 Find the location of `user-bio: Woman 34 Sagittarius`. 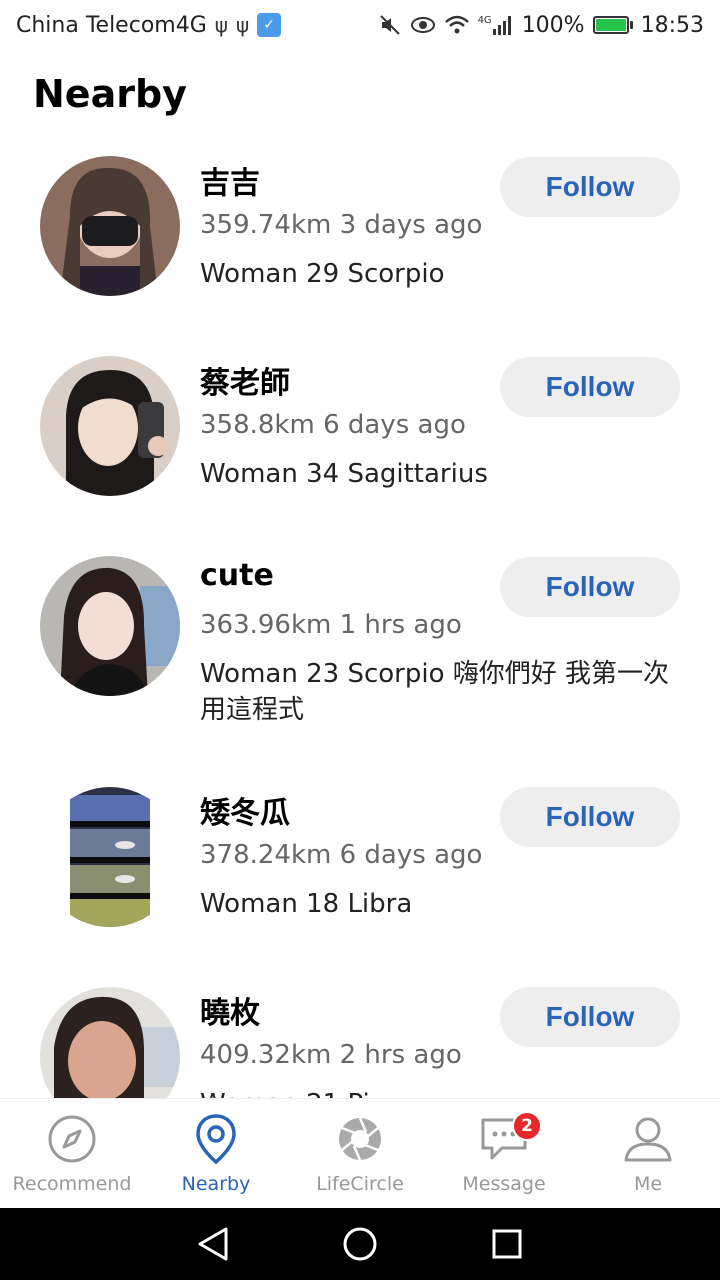

user-bio: Woman 34 Sagittarius is located at coordinates (344, 474).